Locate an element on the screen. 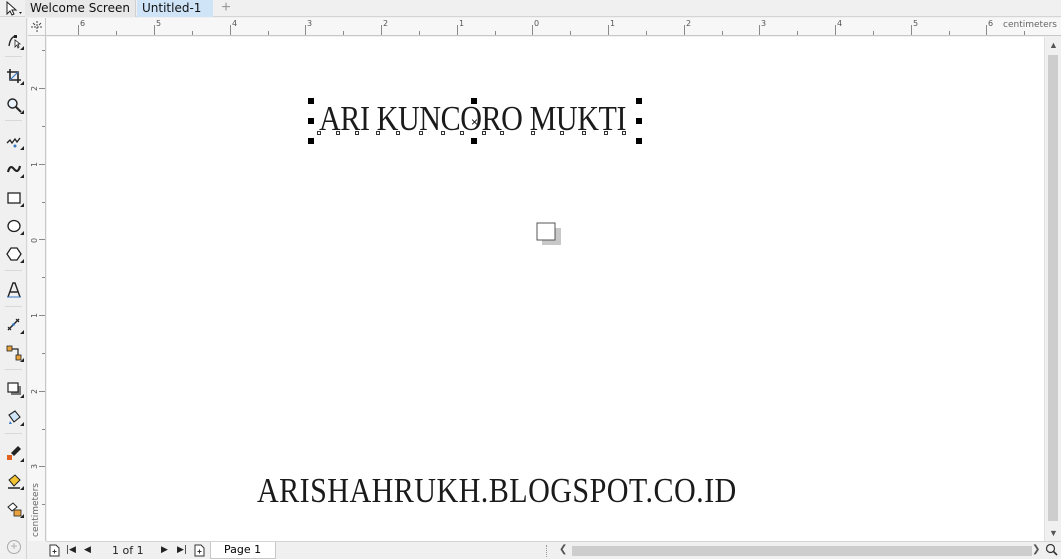 The width and height of the screenshot is (1061, 559). scroll-right-icon: ❯ is located at coordinates (1036, 549).